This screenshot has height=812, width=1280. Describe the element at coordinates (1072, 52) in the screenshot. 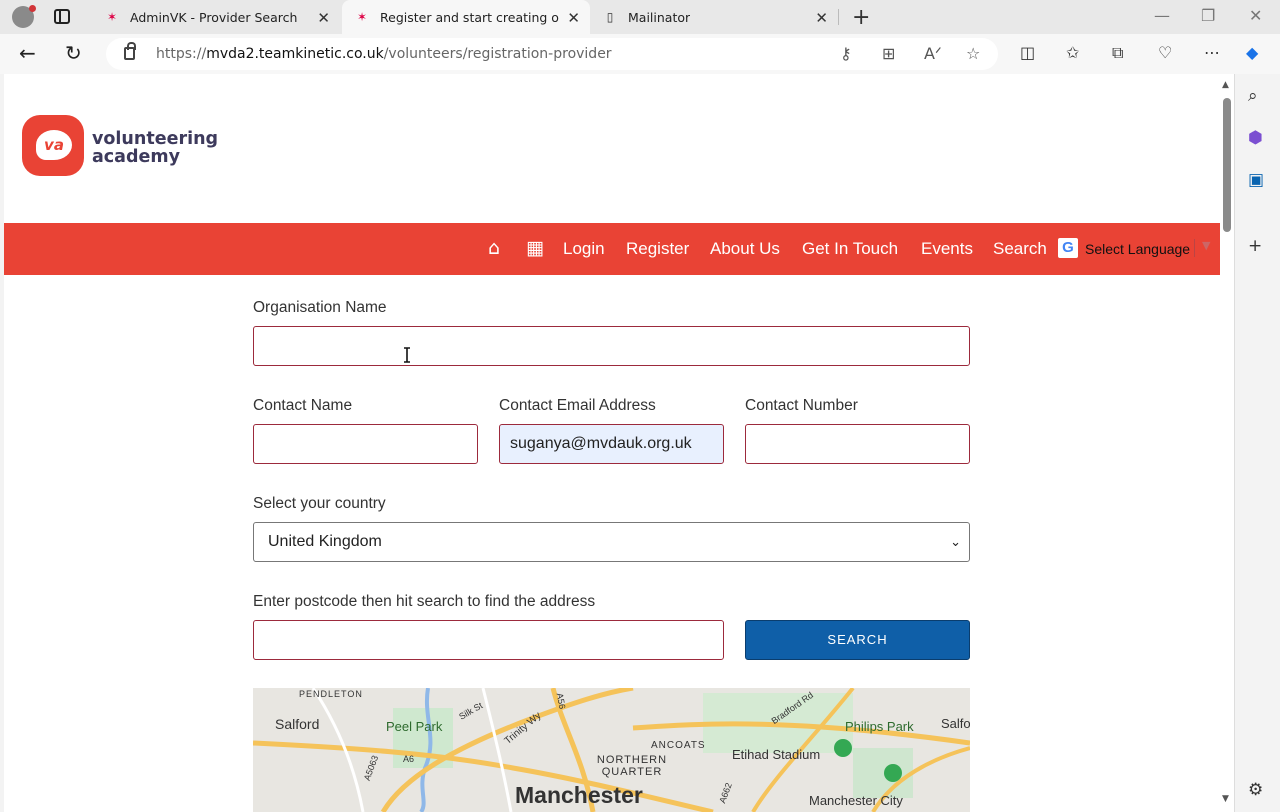

I see `favorites-icon: ✩` at that location.